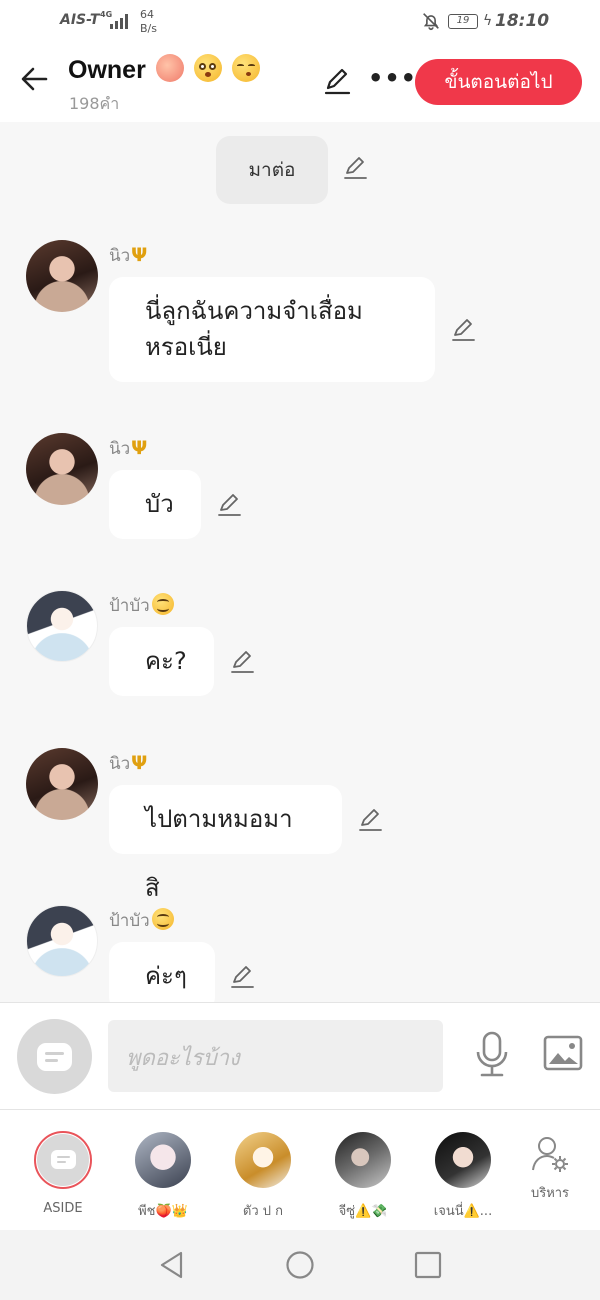 The height and width of the screenshot is (1300, 600). Describe the element at coordinates (35, 79) in the screenshot. I see `back-arrow-icon` at that location.